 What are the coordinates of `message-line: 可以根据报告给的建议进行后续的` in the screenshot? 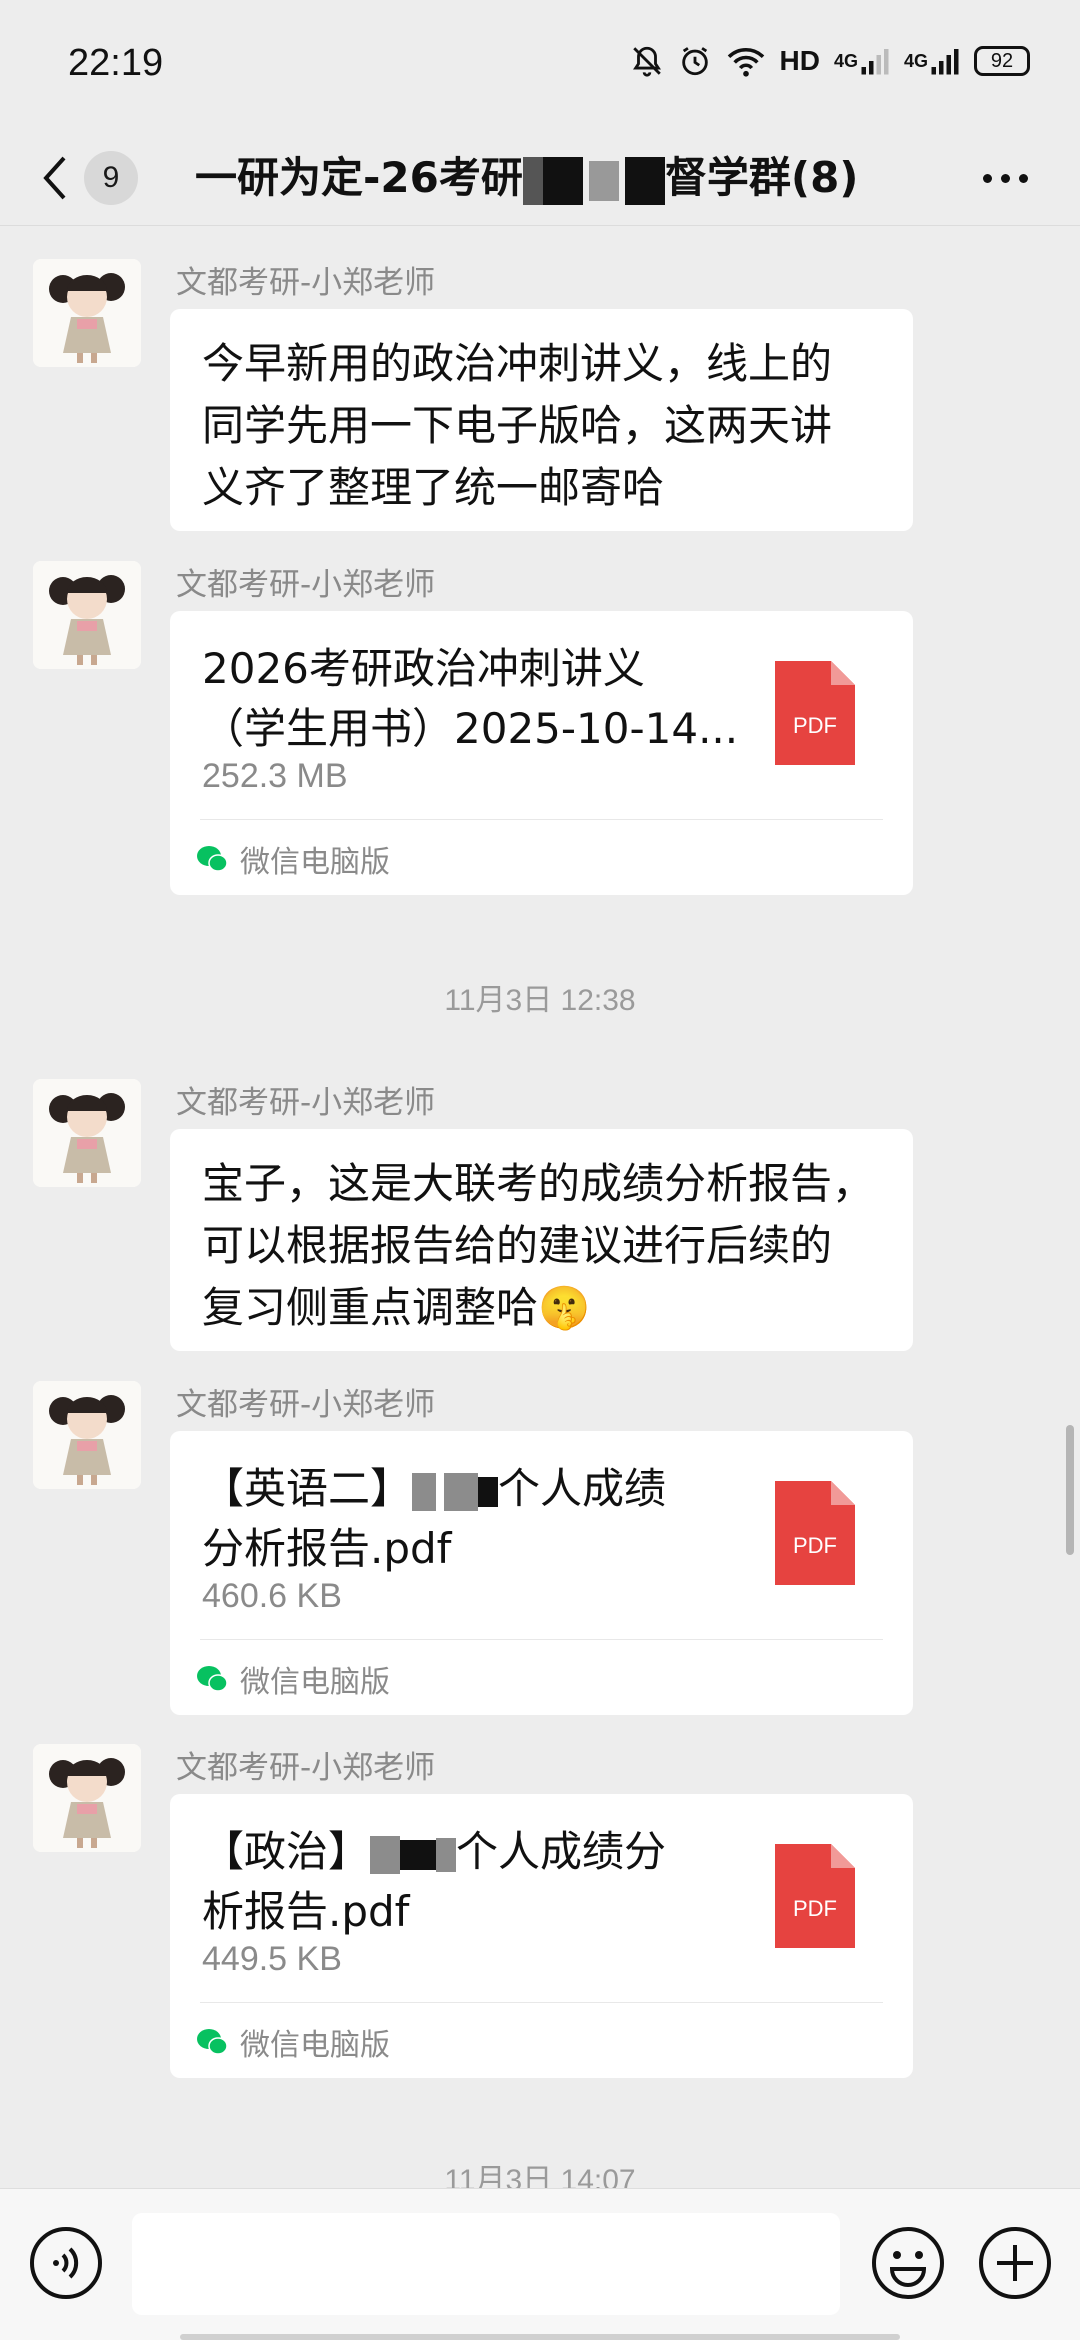 It's located at (517, 1245).